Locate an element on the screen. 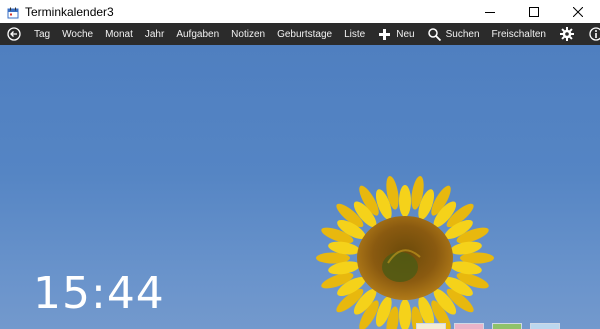 This screenshot has height=329, width=600. search-icon is located at coordinates (434, 34).